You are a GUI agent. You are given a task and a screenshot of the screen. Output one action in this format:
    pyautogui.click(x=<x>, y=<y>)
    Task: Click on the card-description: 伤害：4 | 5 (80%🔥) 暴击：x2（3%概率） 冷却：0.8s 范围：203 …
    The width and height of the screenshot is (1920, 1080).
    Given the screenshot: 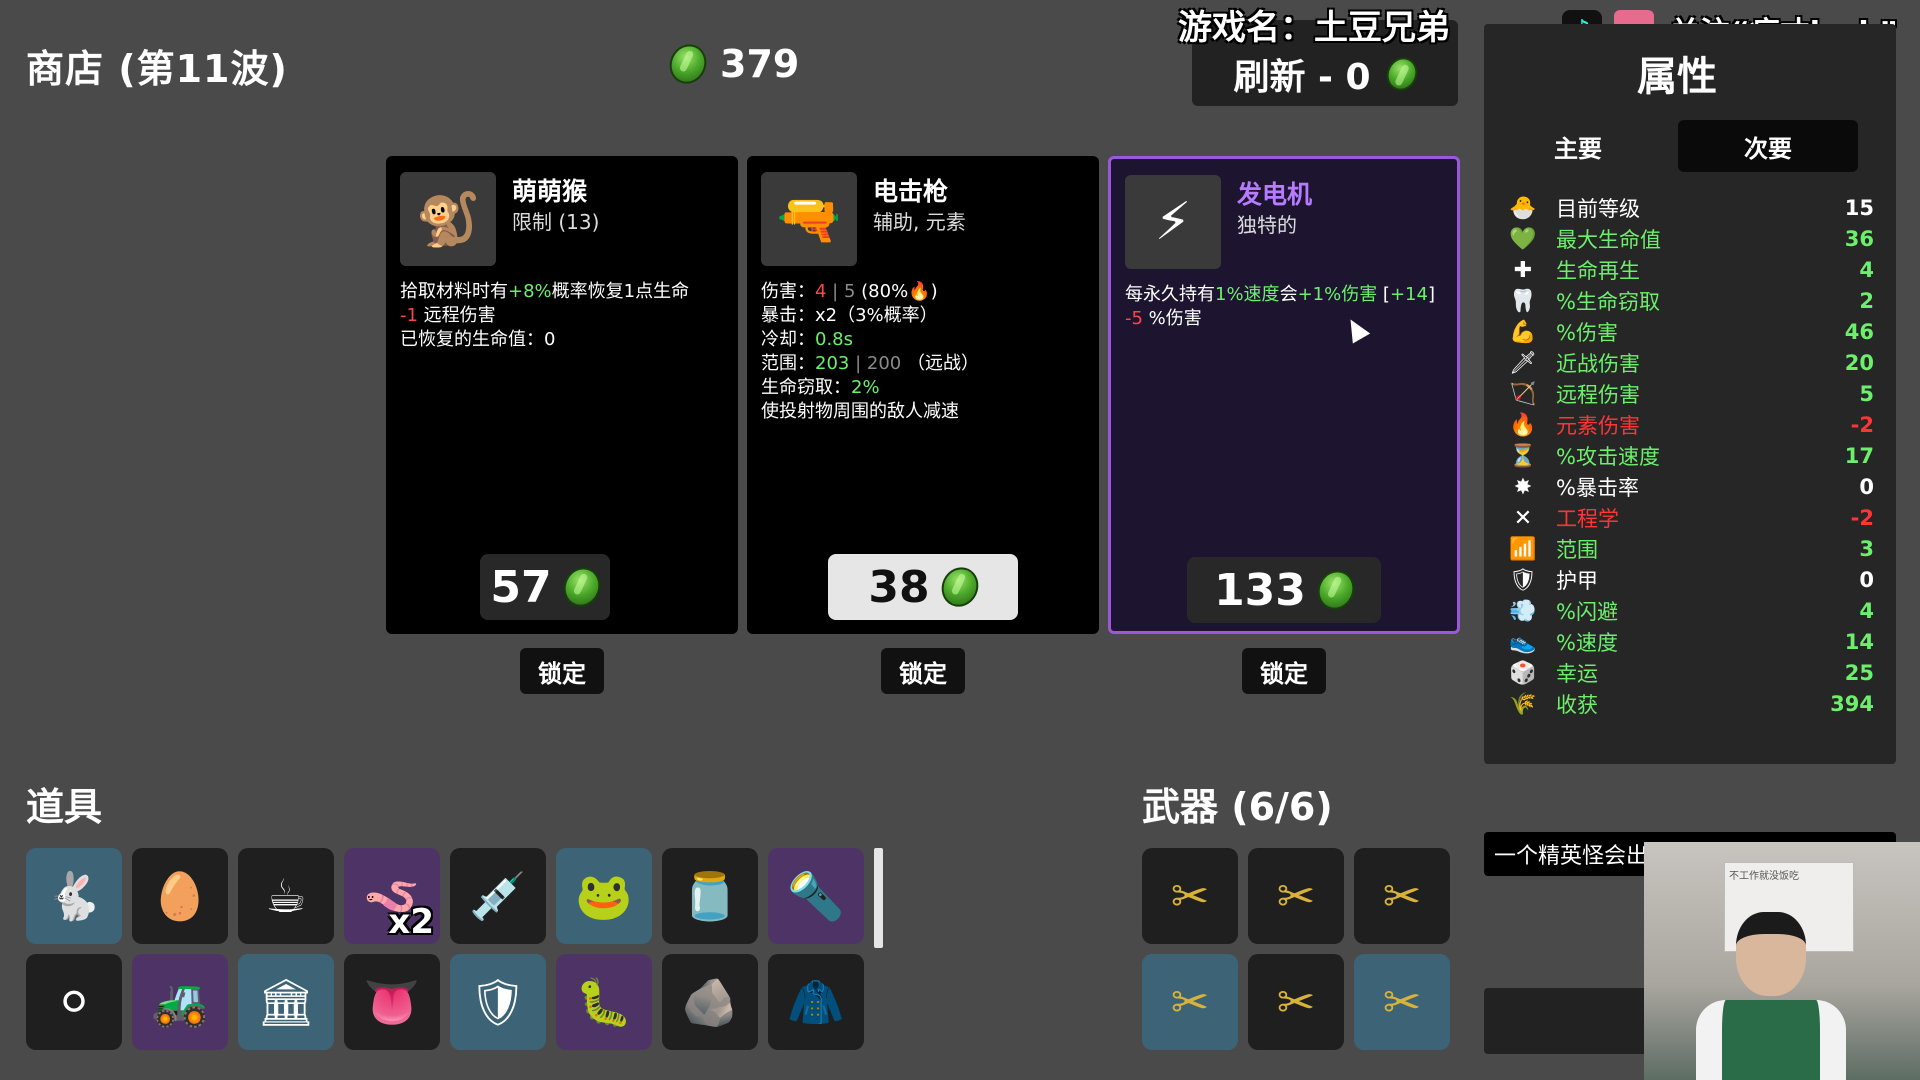 What is the action you would take?
    pyautogui.click(x=925, y=352)
    